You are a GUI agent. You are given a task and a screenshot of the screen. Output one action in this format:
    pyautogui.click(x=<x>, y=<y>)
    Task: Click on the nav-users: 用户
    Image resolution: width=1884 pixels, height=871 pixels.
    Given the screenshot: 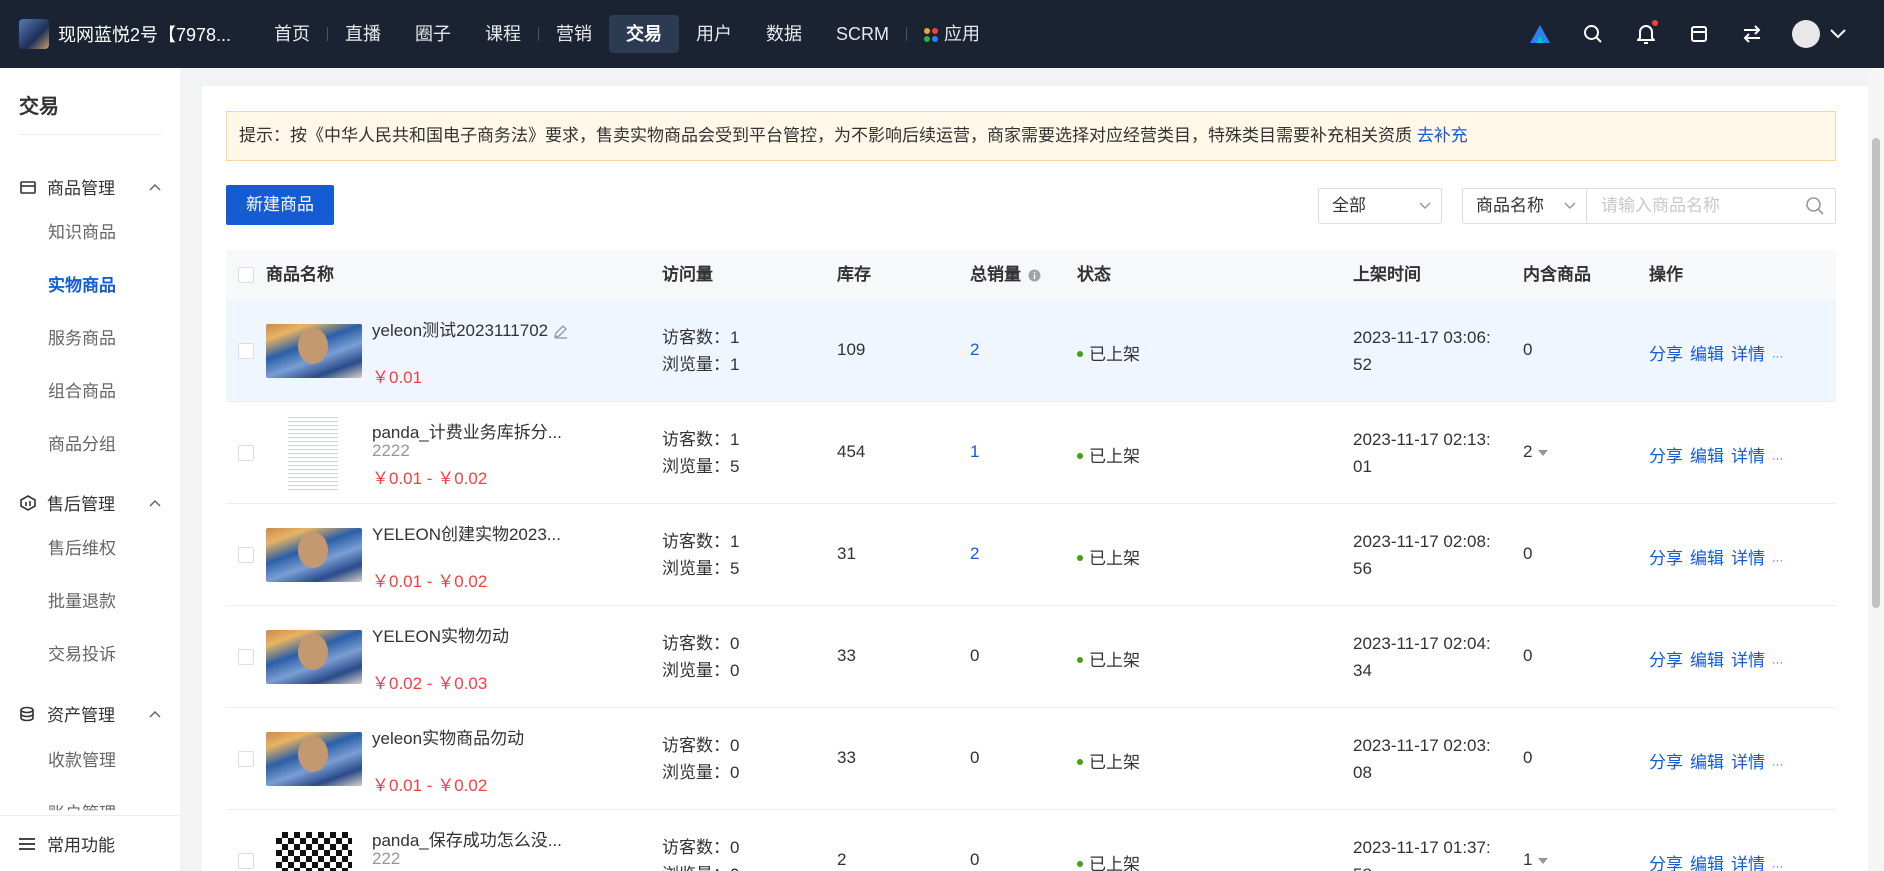 What is the action you would take?
    pyautogui.click(x=714, y=34)
    